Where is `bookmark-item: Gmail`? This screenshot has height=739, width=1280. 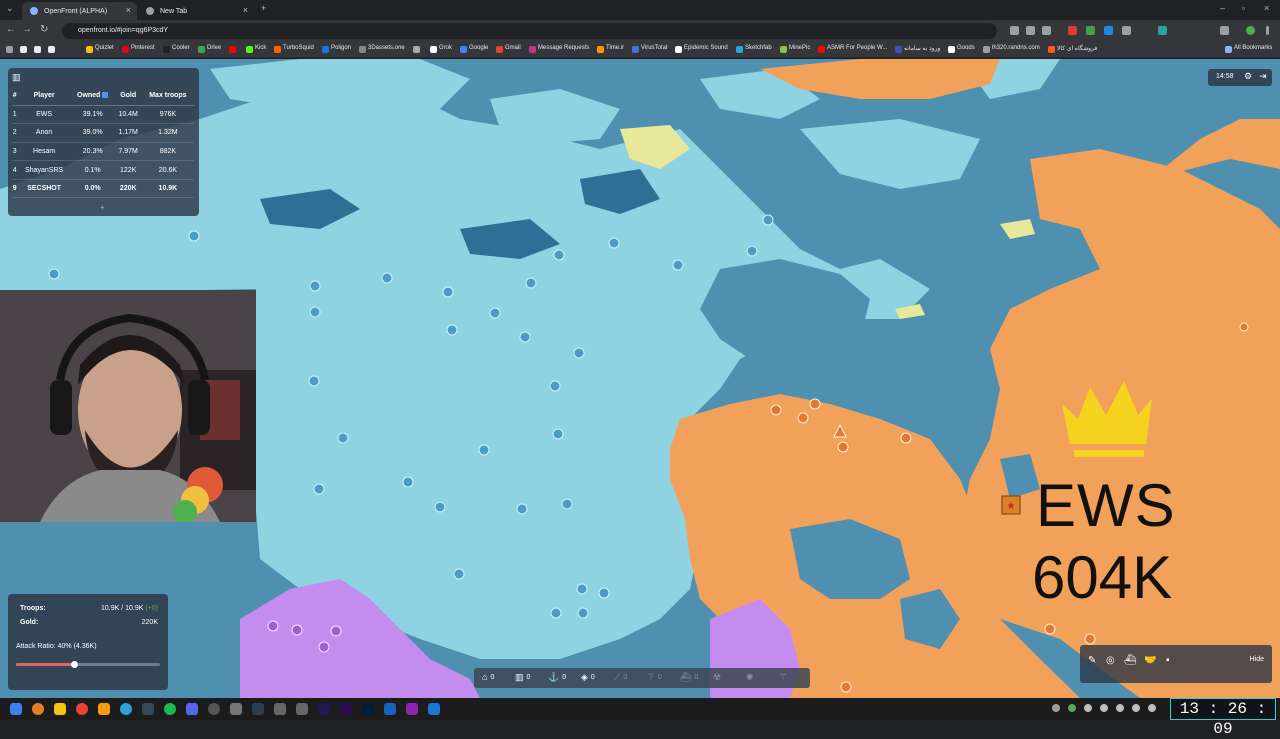
bookmark-item: Gmail is located at coordinates (508, 49).